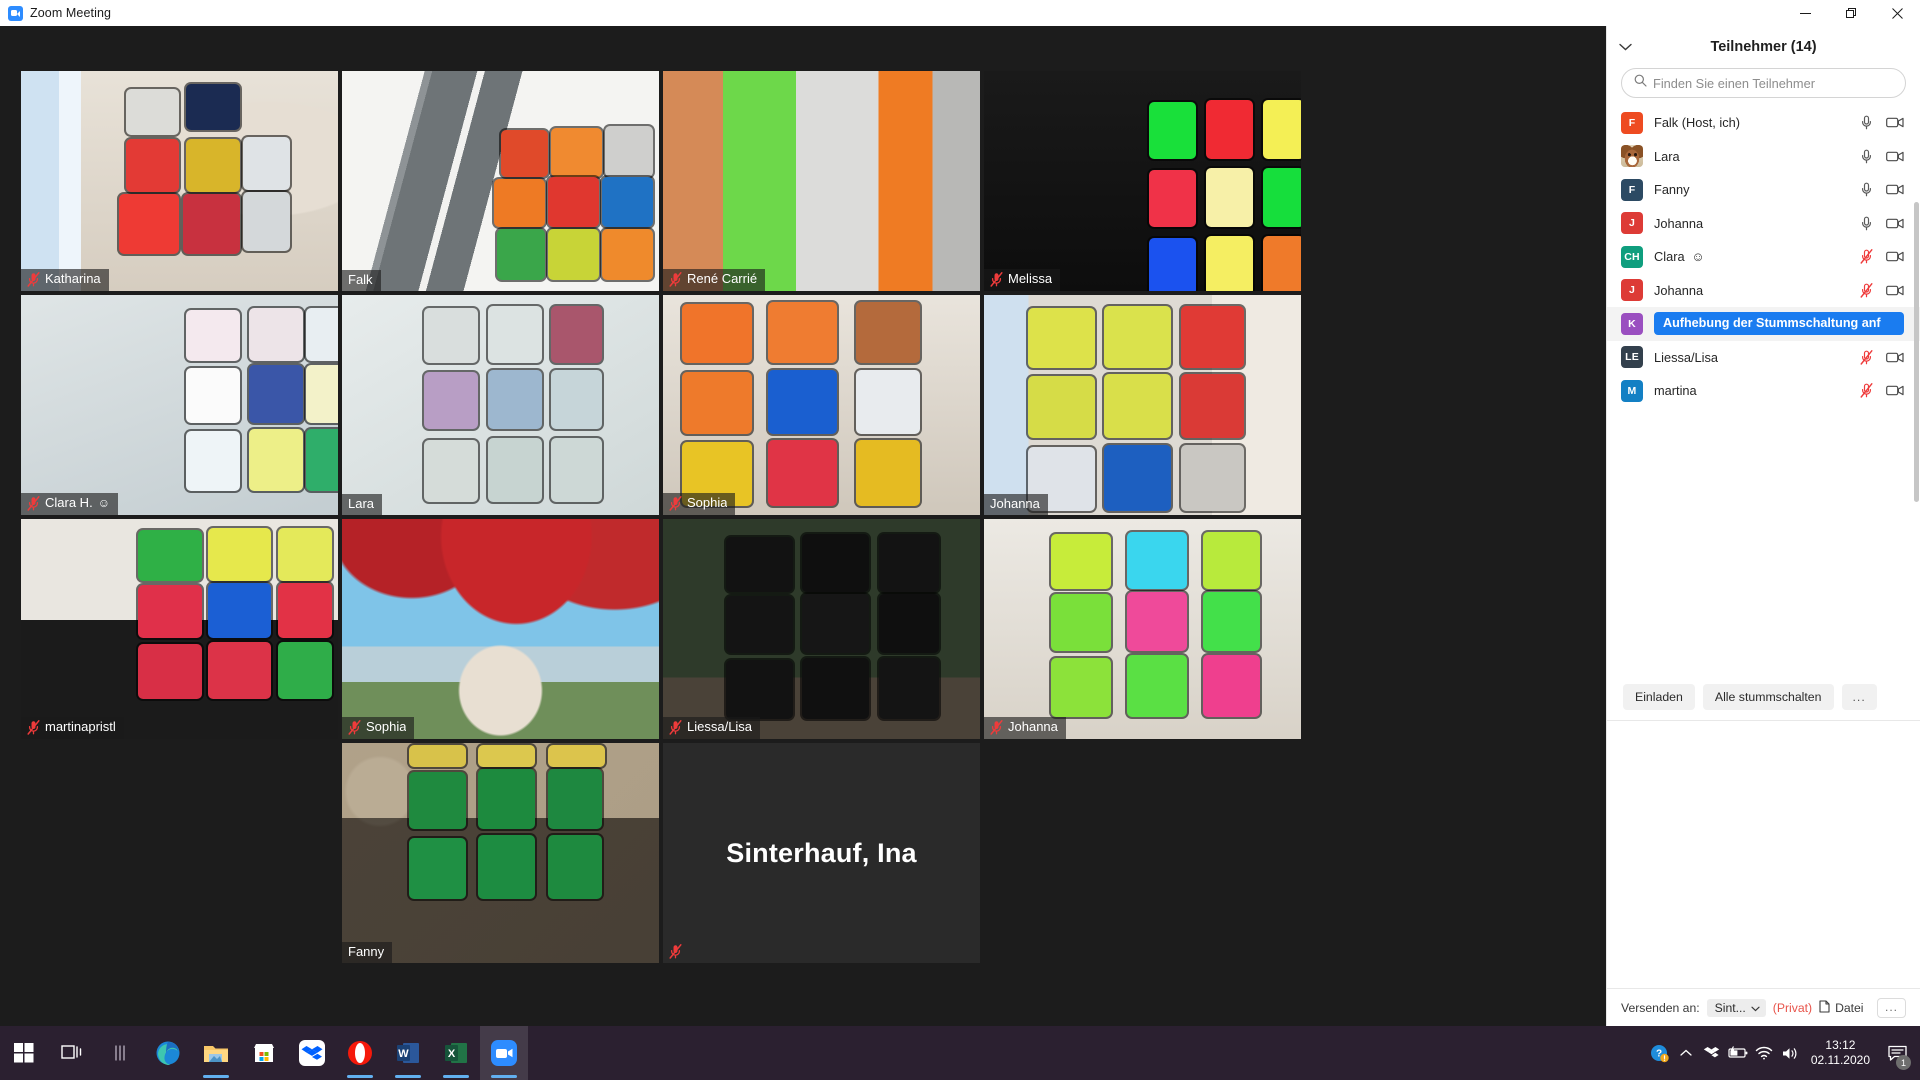  I want to click on chevron-down-icon, so click(1625, 47).